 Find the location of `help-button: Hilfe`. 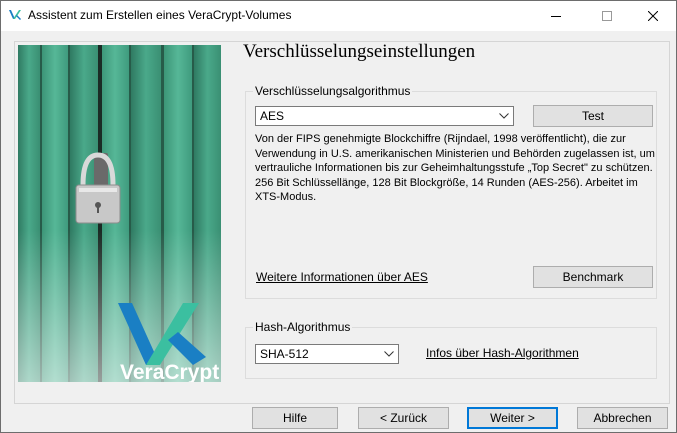

help-button: Hilfe is located at coordinates (295, 418).